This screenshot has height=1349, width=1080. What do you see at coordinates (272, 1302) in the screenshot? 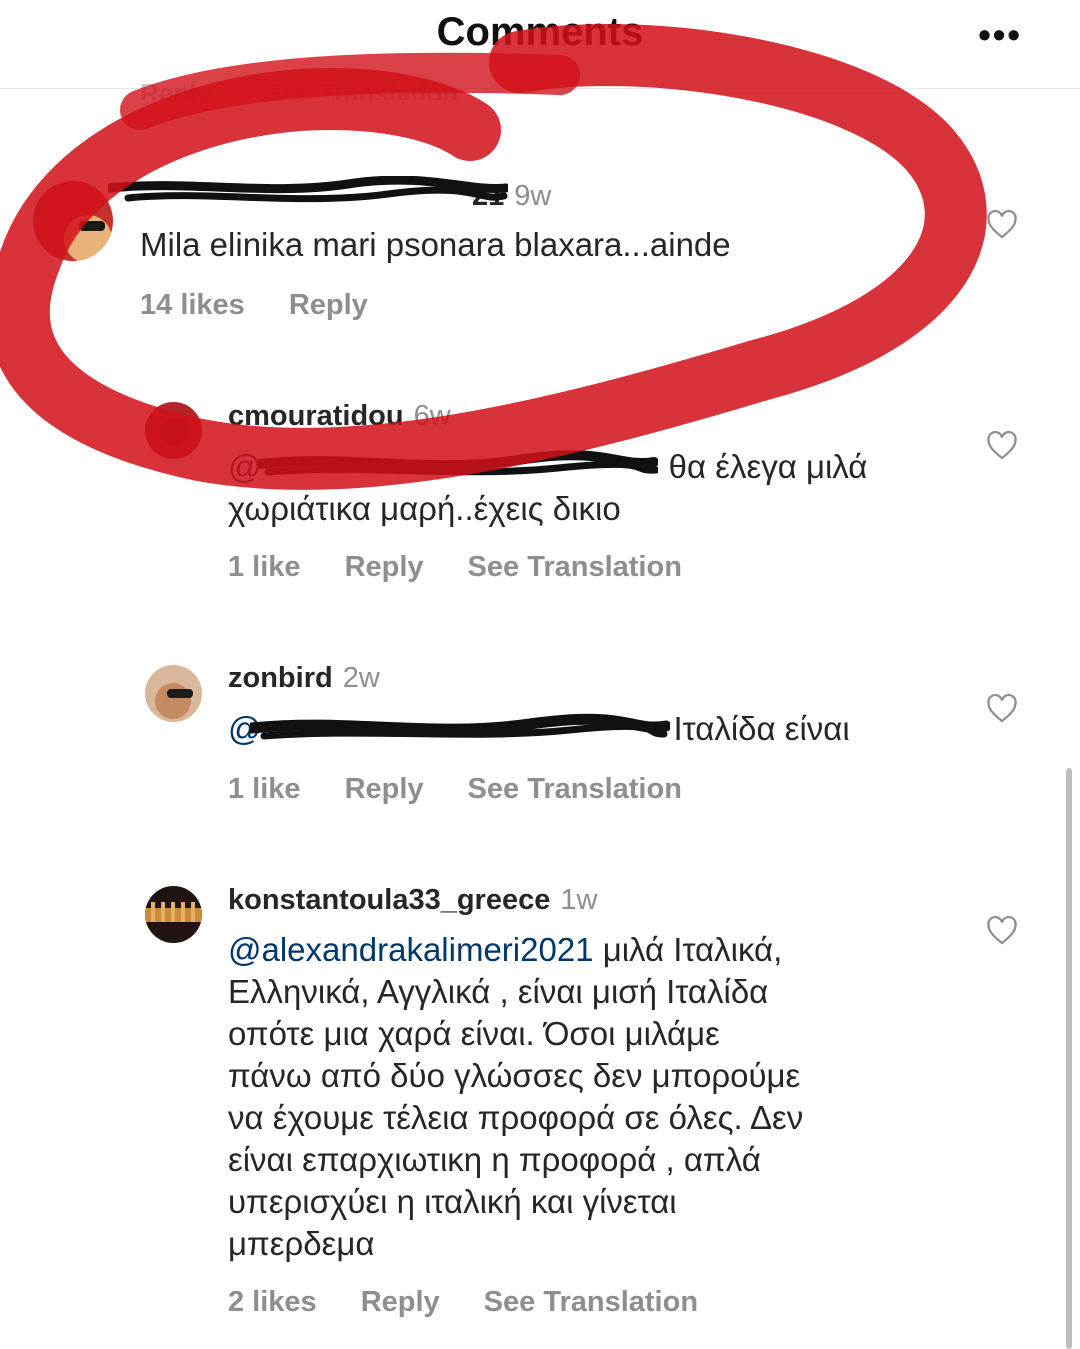
I see `likes-count: 2 likes` at bounding box center [272, 1302].